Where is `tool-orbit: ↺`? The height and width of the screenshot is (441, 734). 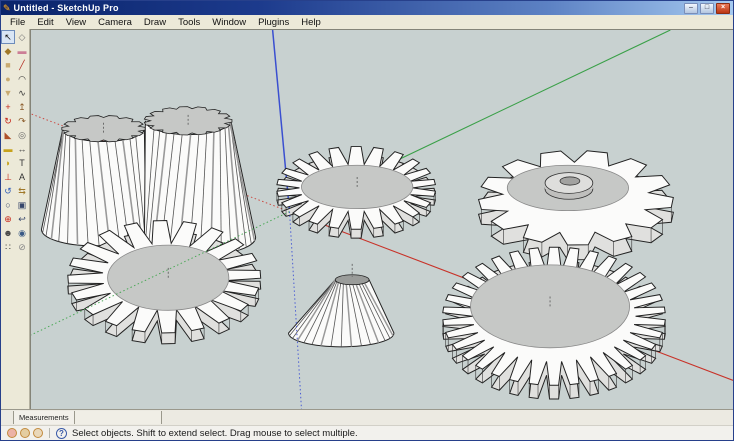
tool-orbit: ↺ is located at coordinates (8, 191).